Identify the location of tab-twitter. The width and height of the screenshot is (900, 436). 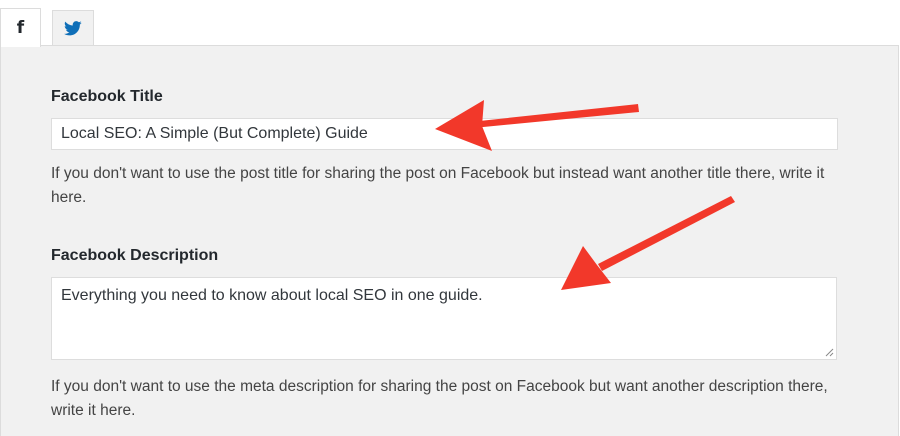
(73, 28).